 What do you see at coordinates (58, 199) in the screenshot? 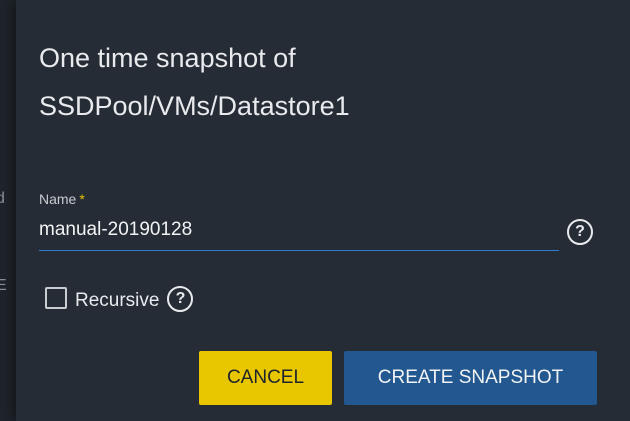
I see `name-label-text: Name` at bounding box center [58, 199].